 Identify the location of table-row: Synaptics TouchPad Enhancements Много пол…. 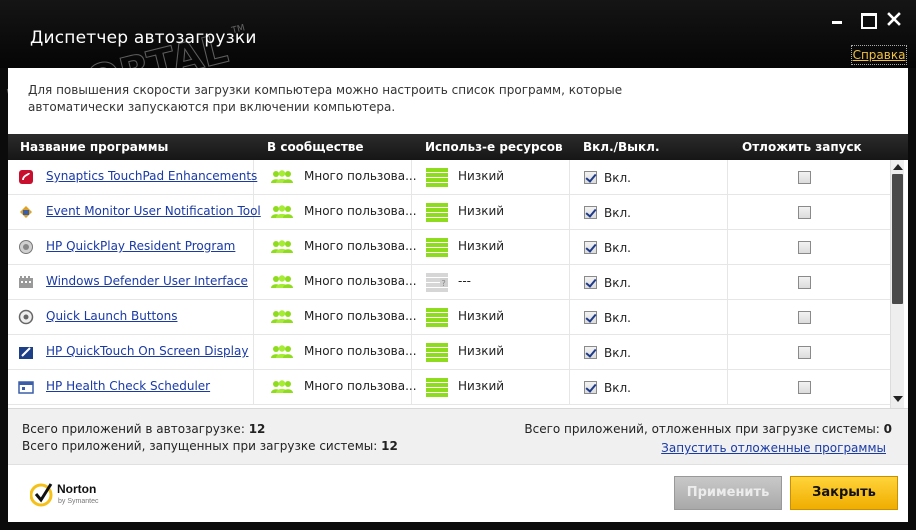
(449, 177).